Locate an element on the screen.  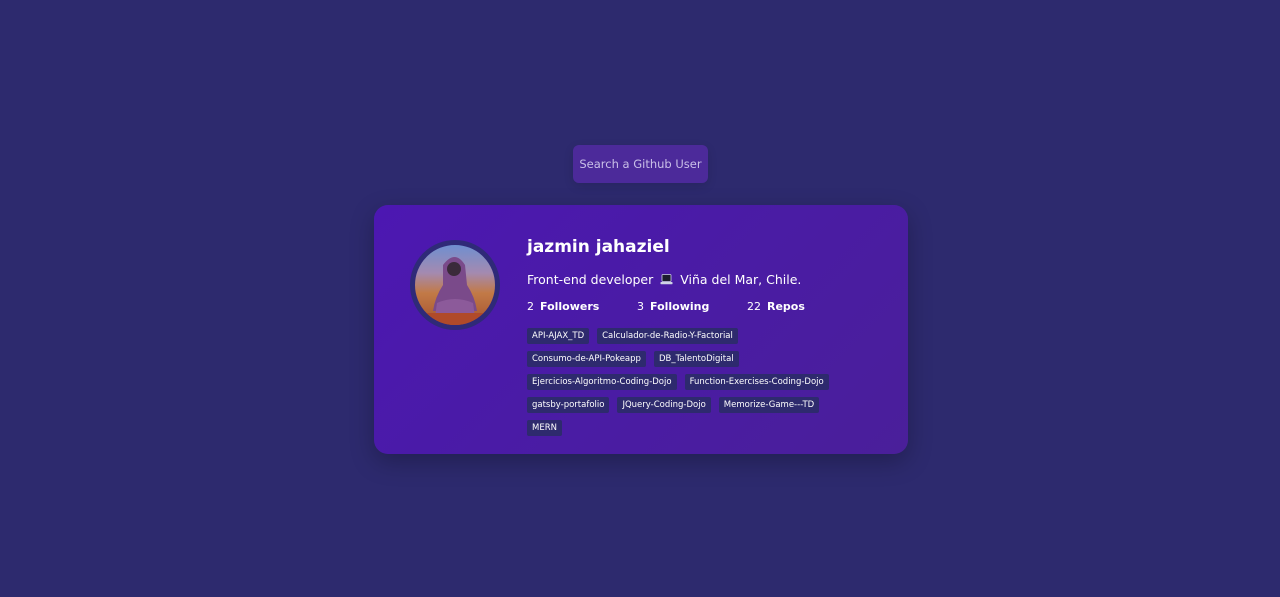
bio-text: Front-end developer is located at coordinates (590, 279).